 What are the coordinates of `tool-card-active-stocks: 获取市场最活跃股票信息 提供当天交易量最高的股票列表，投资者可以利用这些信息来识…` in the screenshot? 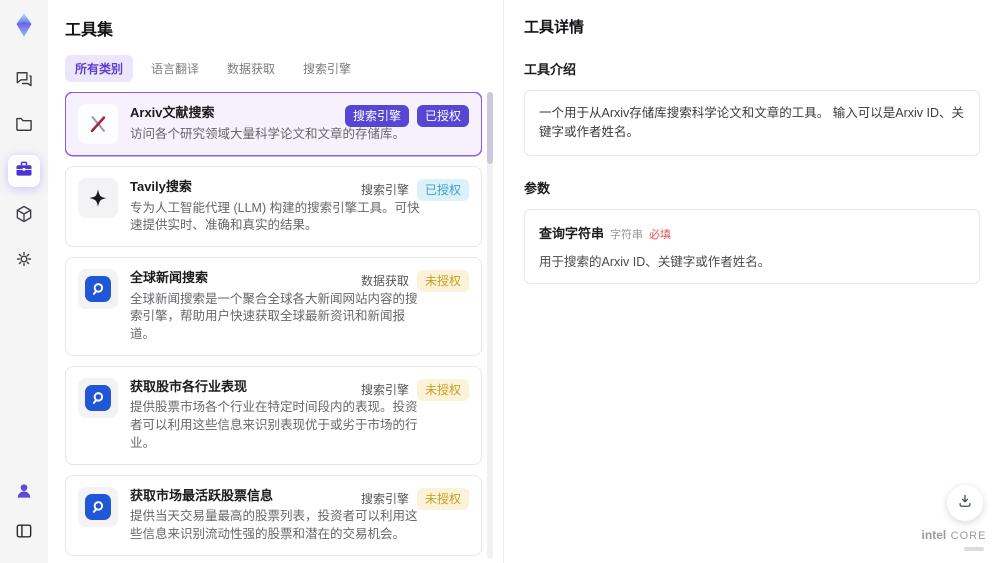 It's located at (273, 515).